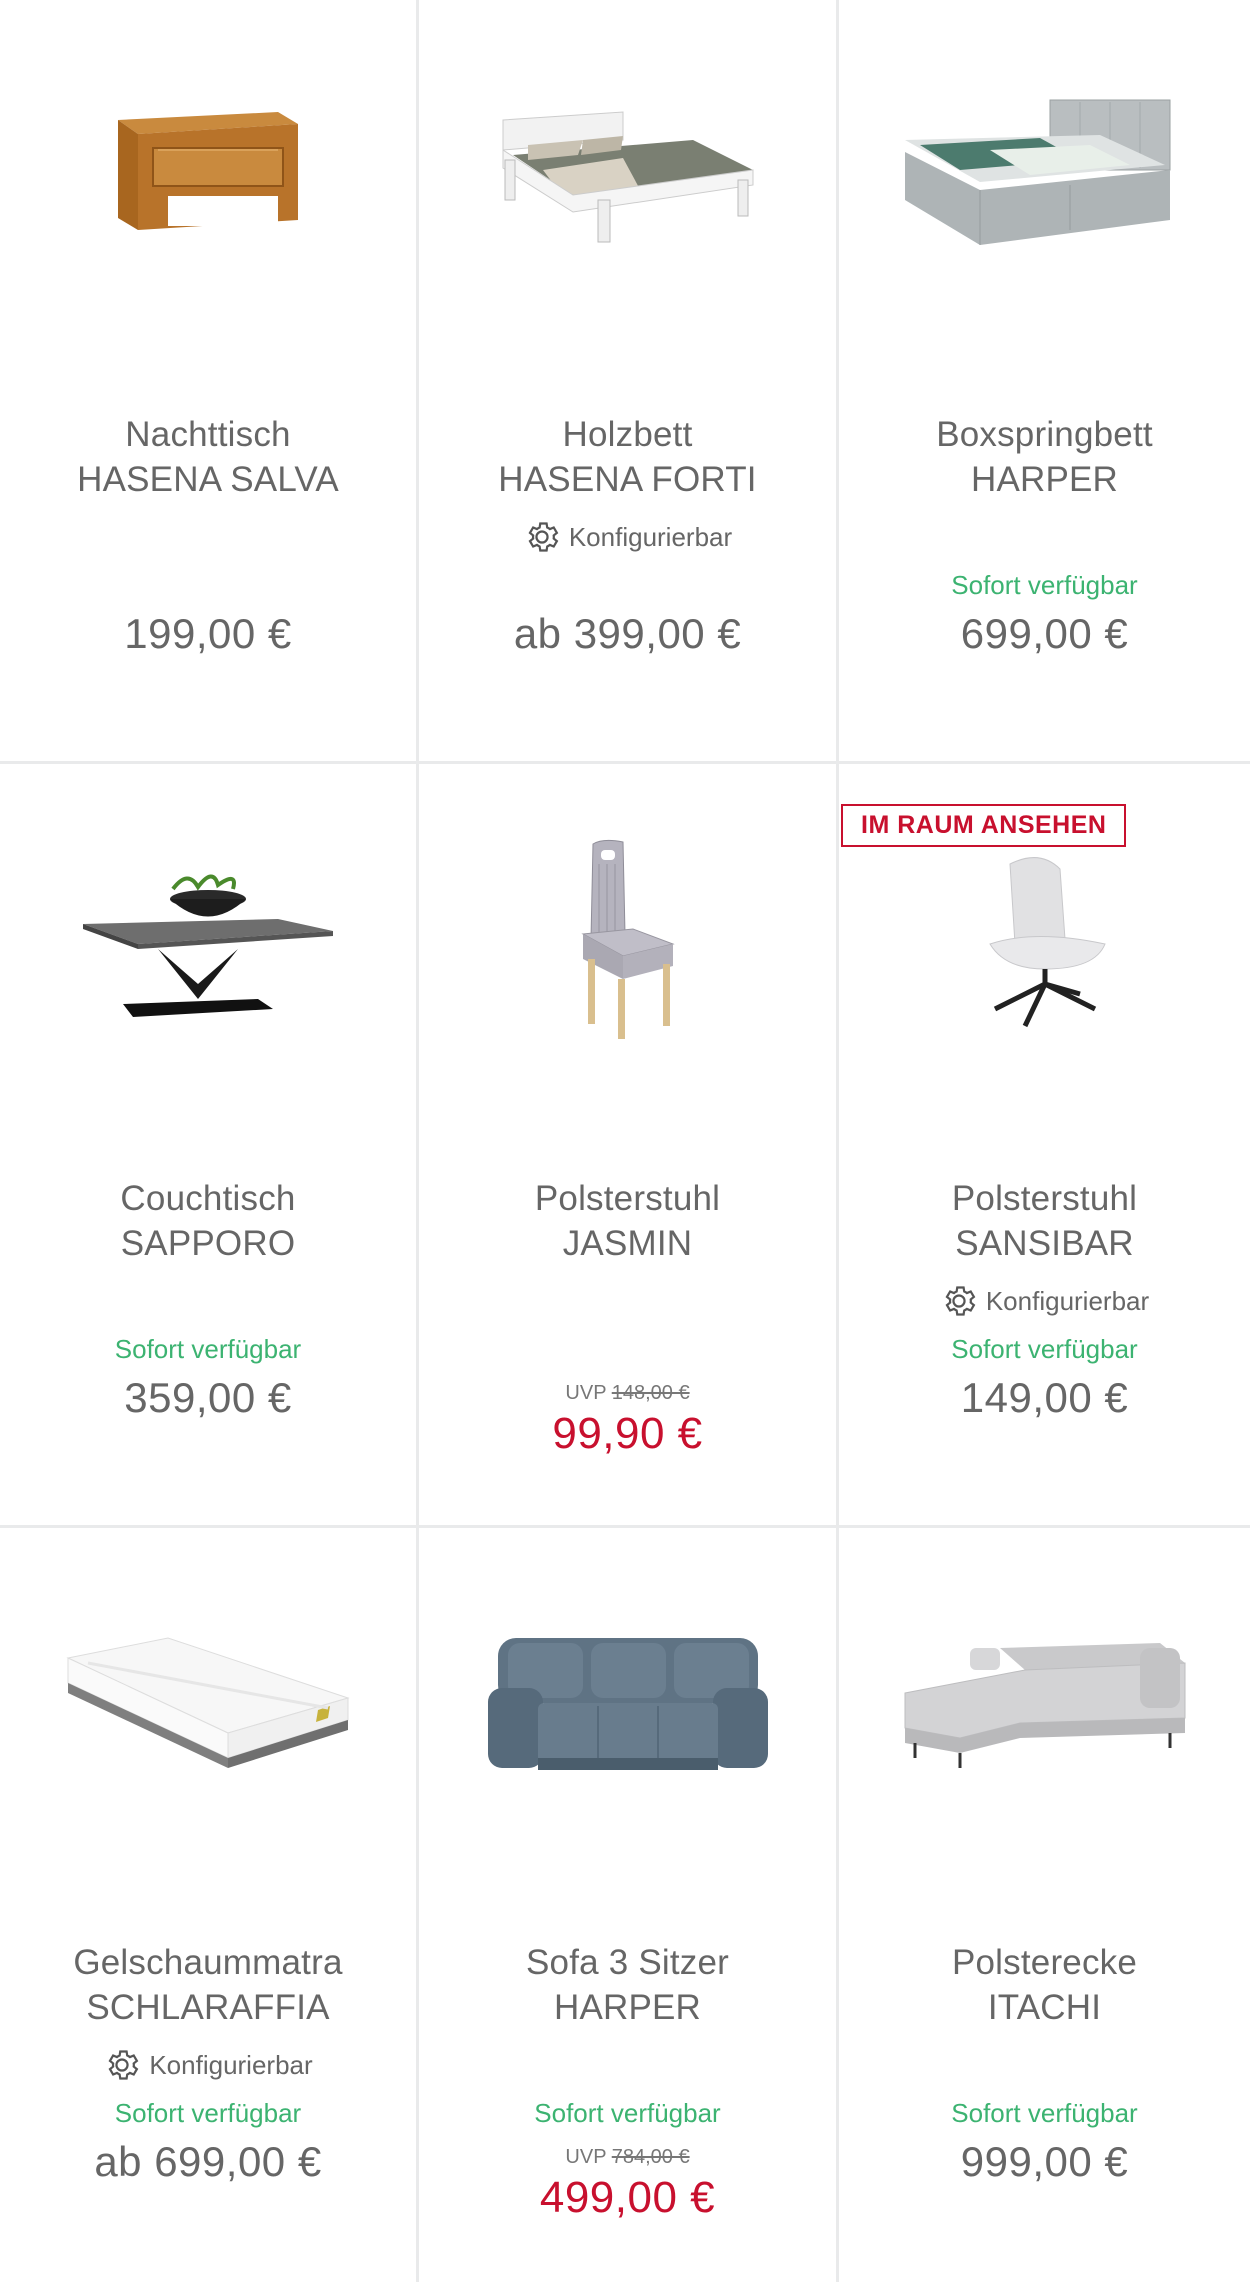 Image resolution: width=1250 pixels, height=2282 pixels. I want to click on product-card-nachttisch: Nachttisch HASENA SALVA 199,00 €, so click(209, 382).